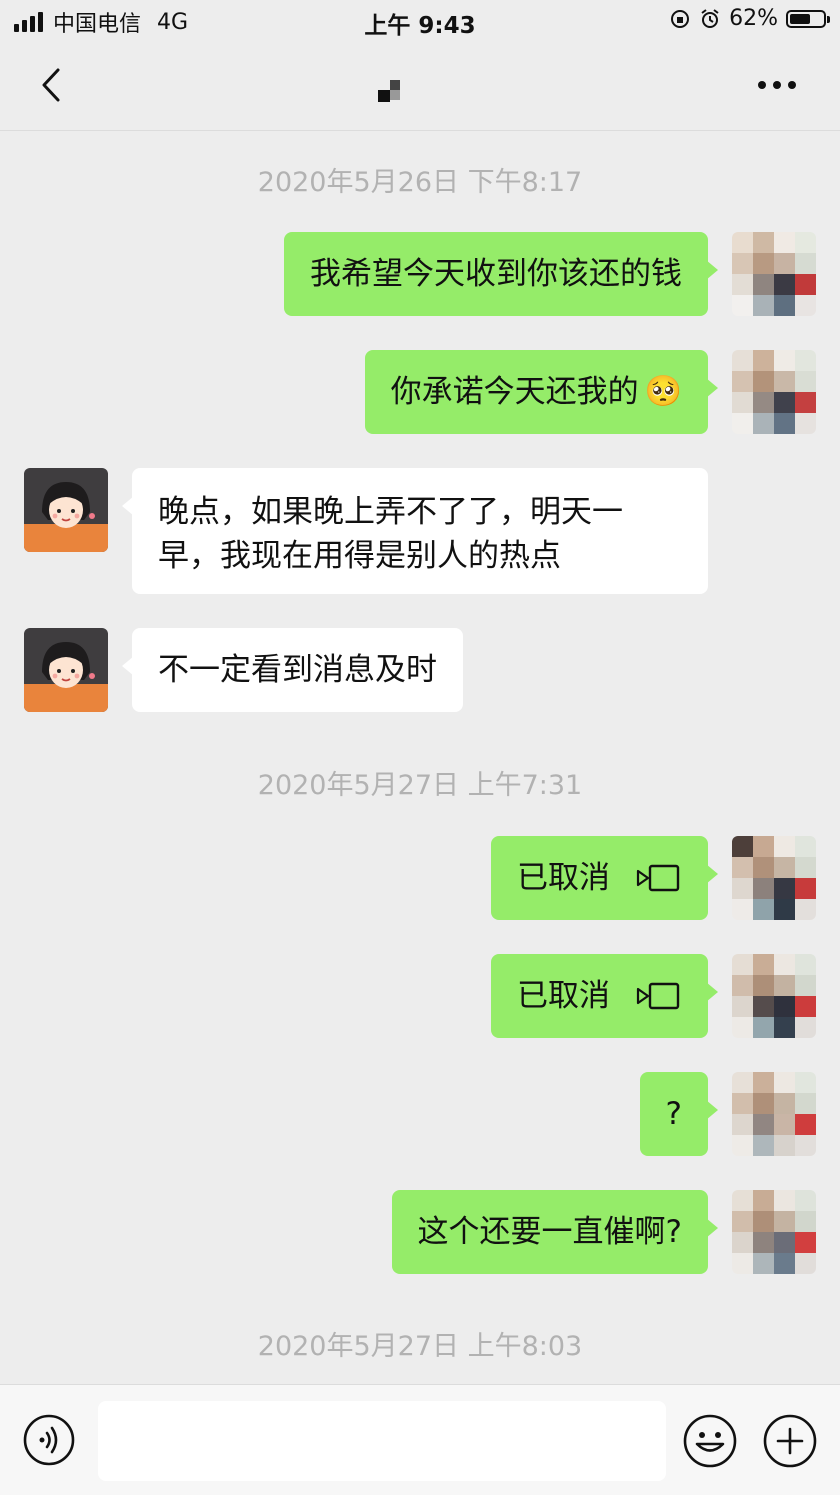  What do you see at coordinates (420, 785) in the screenshot?
I see `timestamp: 2020年5月27日 上午7:31` at bounding box center [420, 785].